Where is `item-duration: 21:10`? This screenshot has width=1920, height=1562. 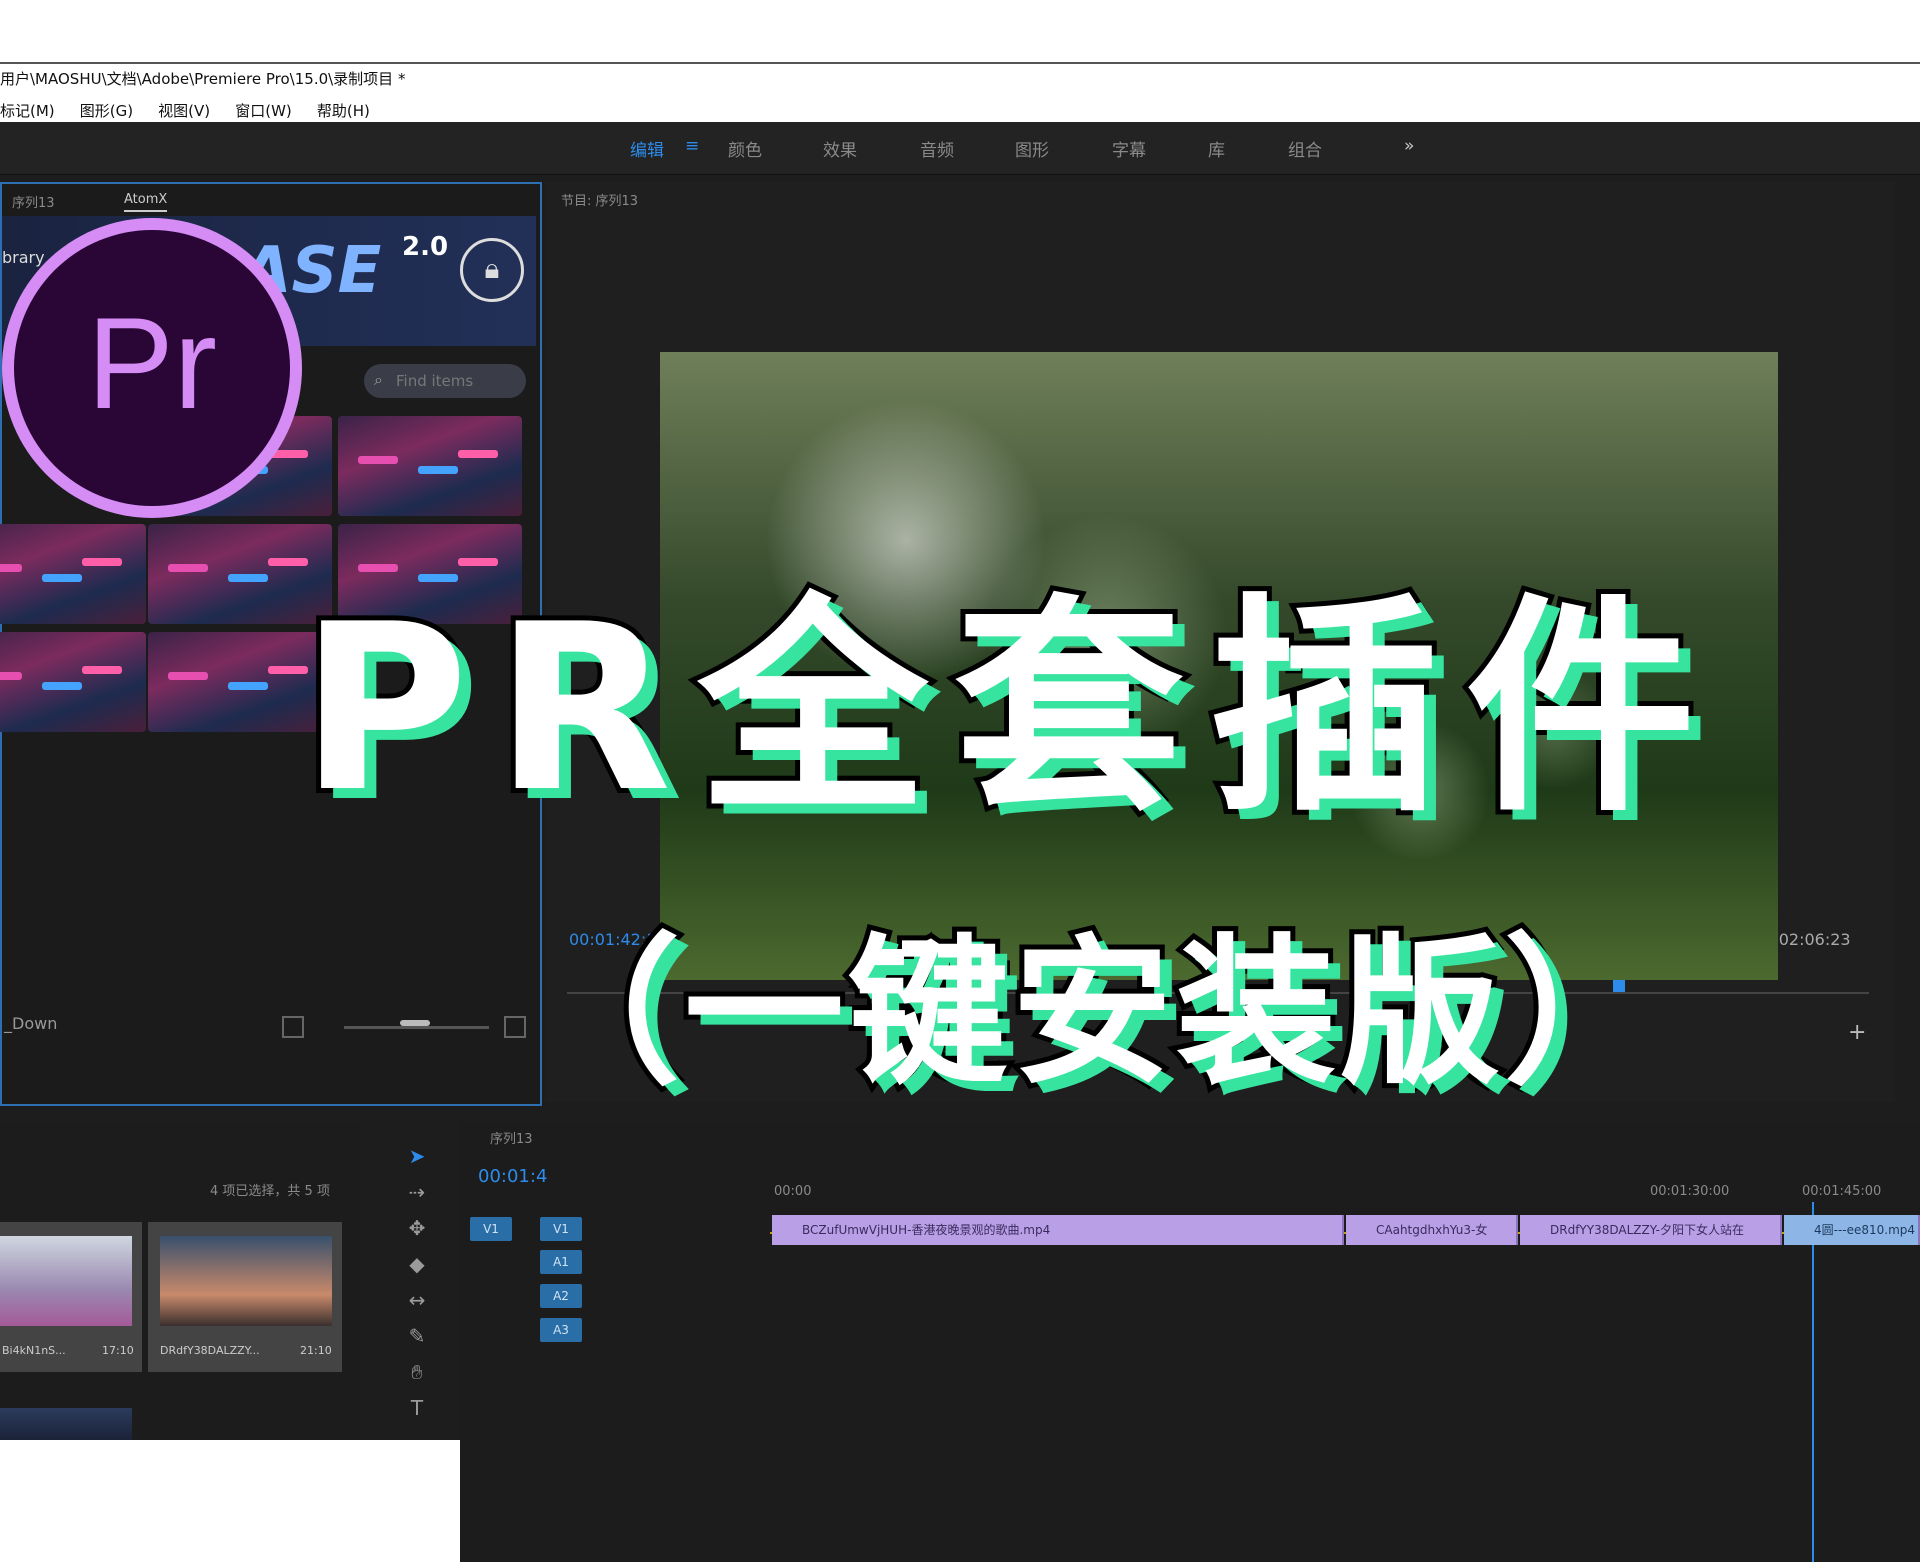
item-duration: 21:10 is located at coordinates (316, 1350).